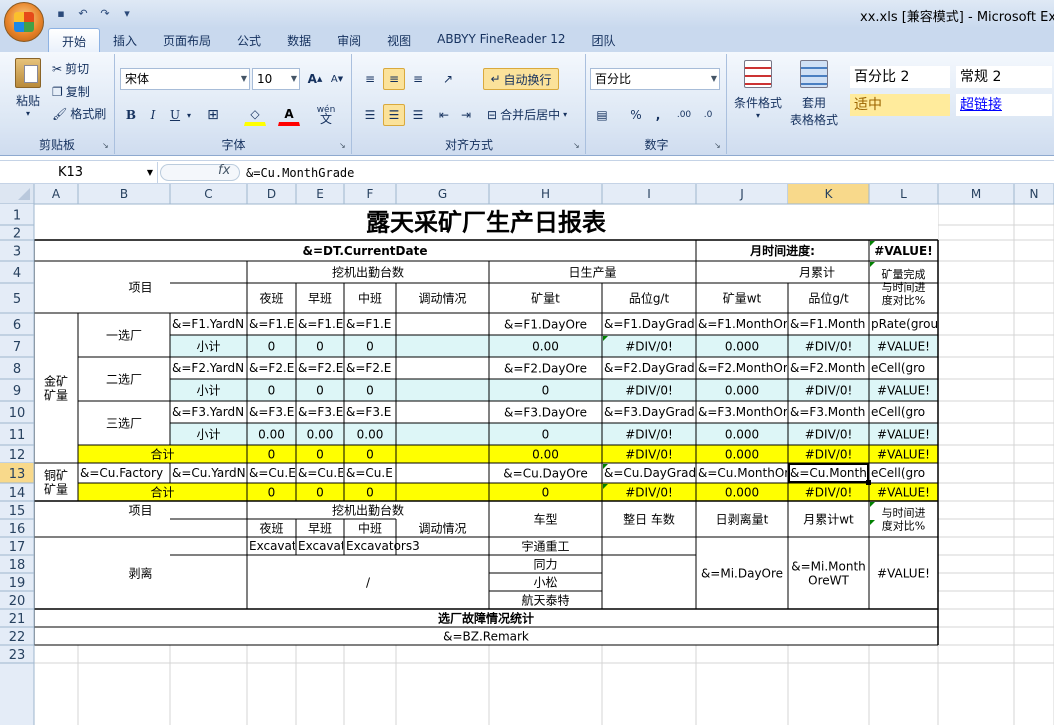 This screenshot has width=1054, height=725. I want to click on tab-formulas: 公式, so click(249, 40).